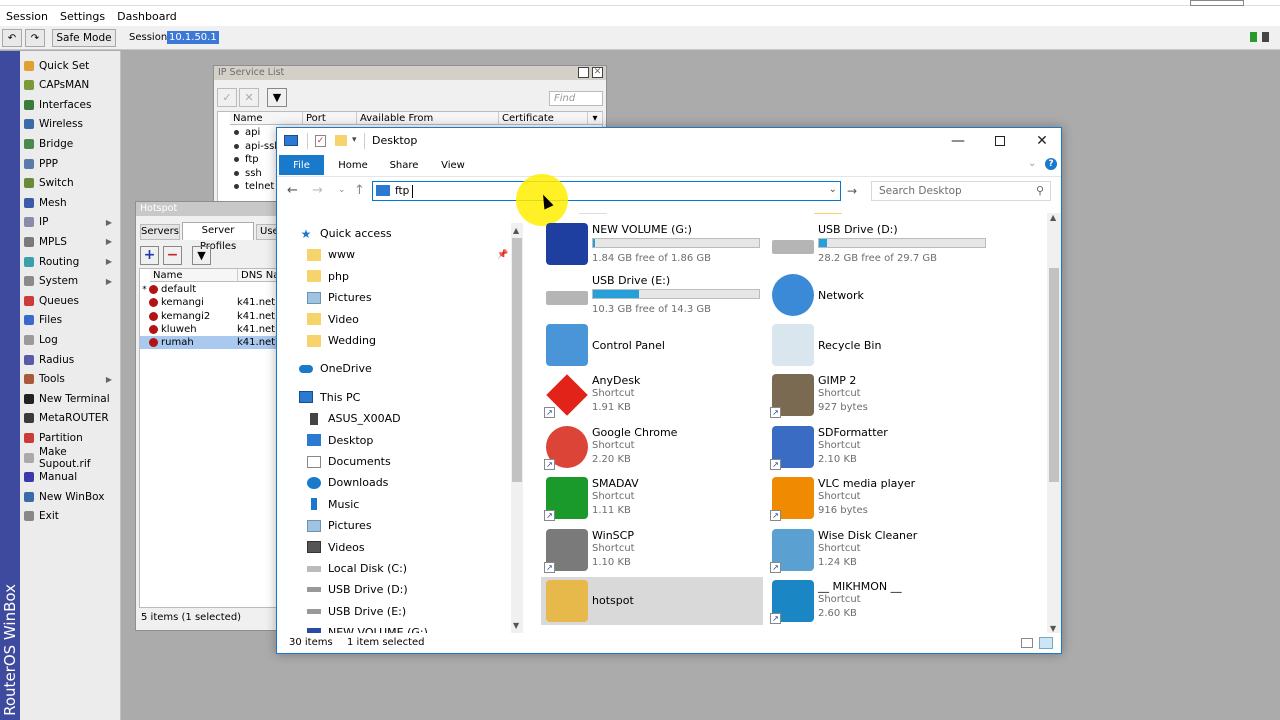  I want to click on menu-settings: Settings, so click(82, 16).